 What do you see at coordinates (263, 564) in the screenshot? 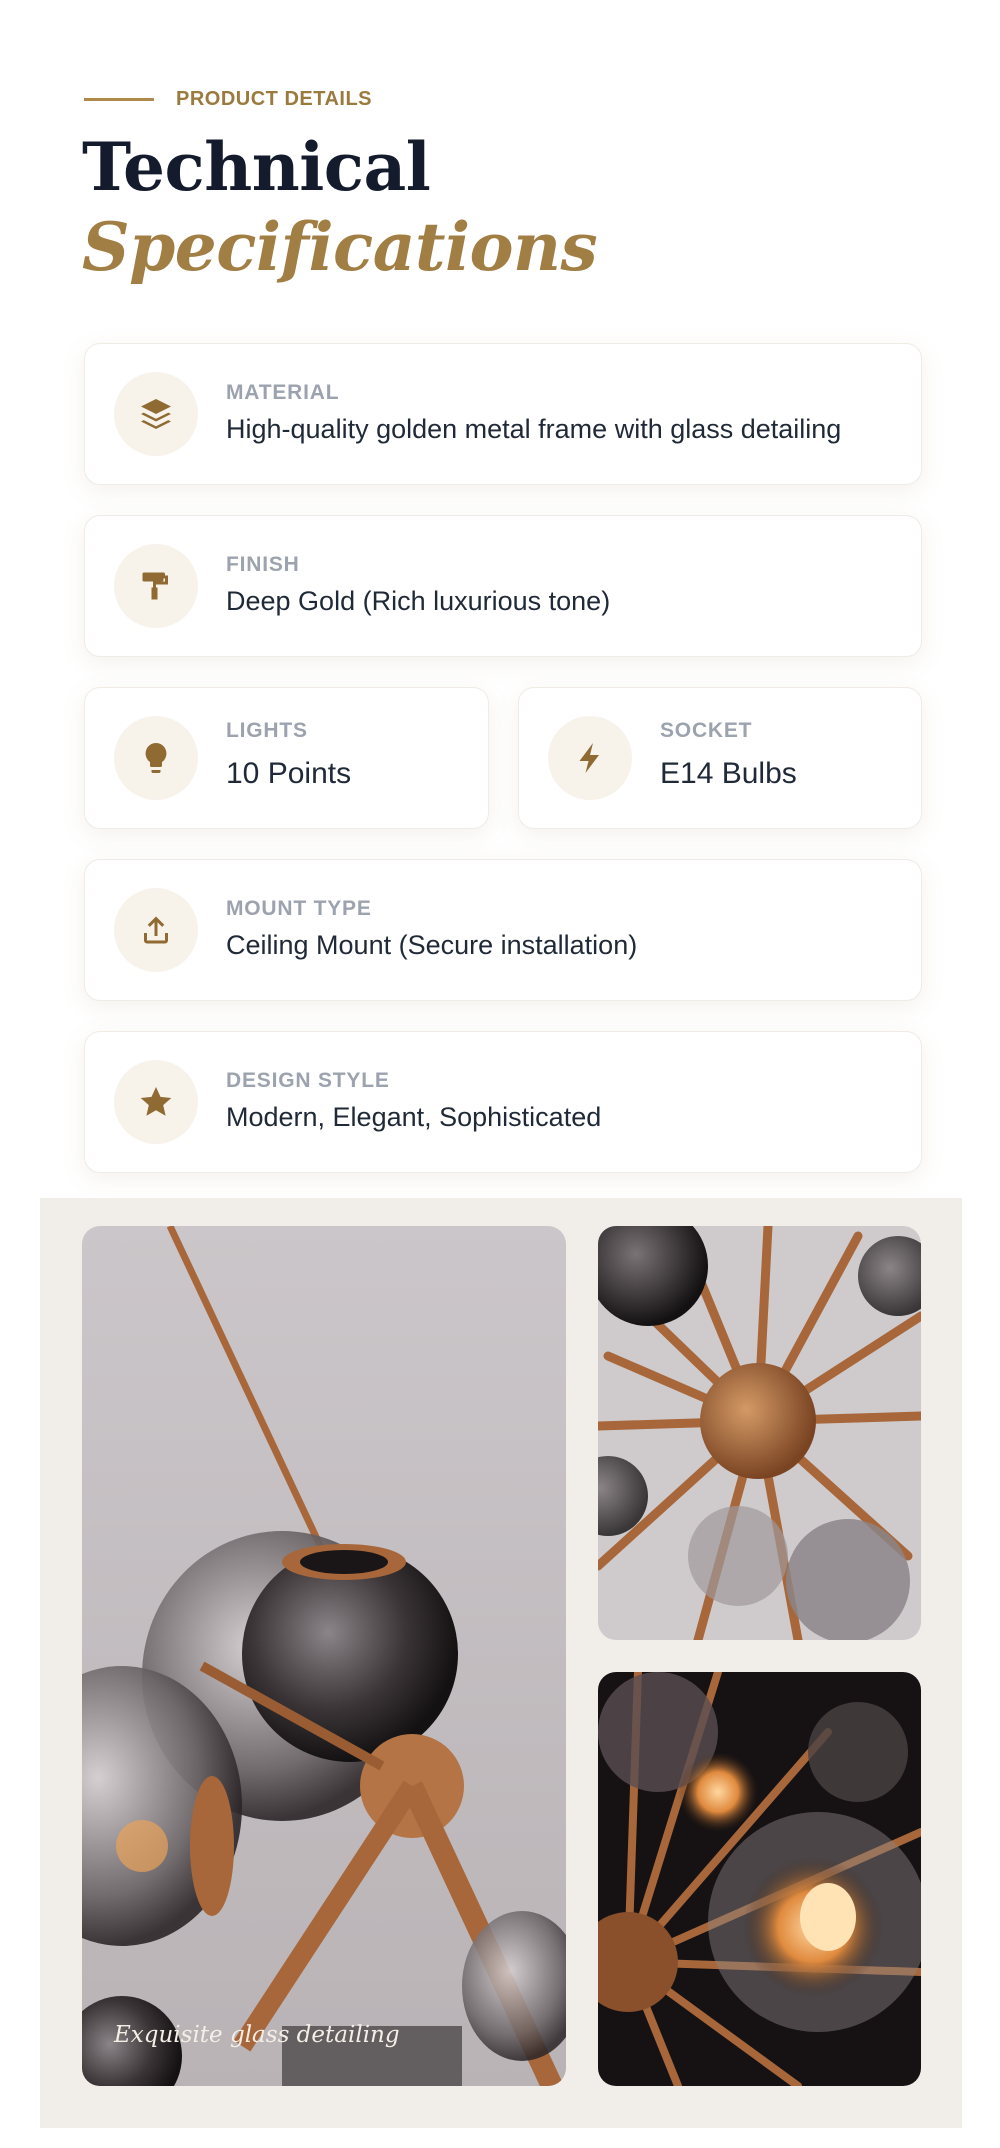
I see `spec-label: FINISH` at bounding box center [263, 564].